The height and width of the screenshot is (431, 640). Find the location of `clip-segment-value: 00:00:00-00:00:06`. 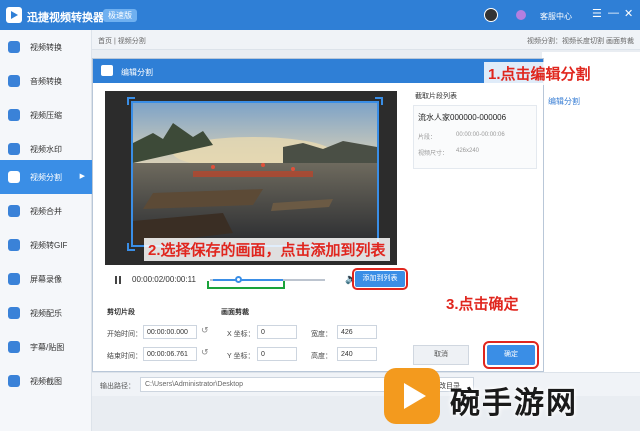

clip-segment-value: 00:00:00-00:00:06 is located at coordinates (480, 135).